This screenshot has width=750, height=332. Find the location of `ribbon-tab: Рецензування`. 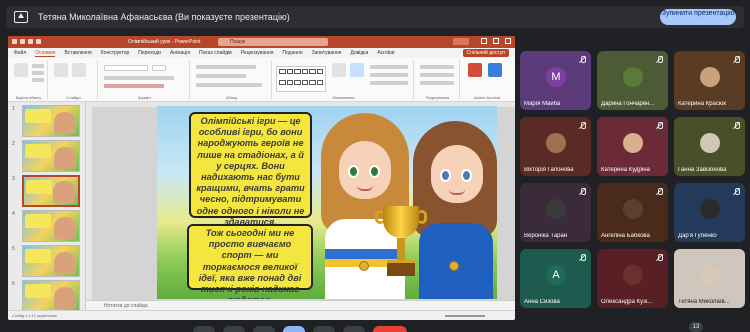

ribbon-tab: Рецензування is located at coordinates (257, 53).